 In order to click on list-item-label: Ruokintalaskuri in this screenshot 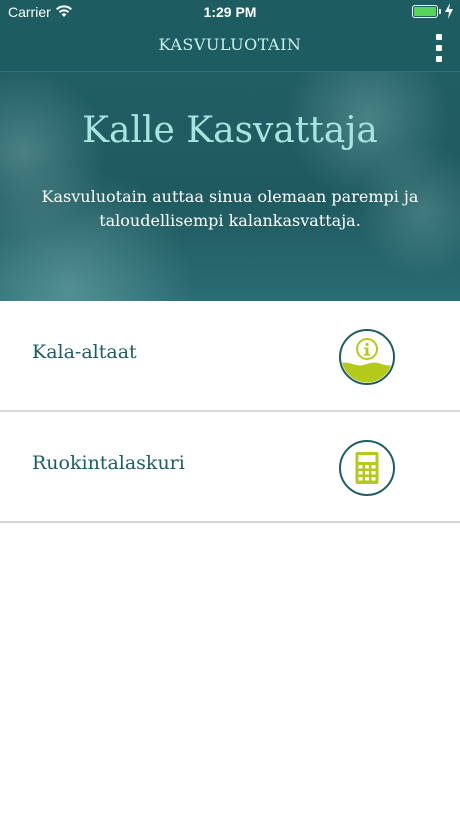, I will do `click(108, 463)`.